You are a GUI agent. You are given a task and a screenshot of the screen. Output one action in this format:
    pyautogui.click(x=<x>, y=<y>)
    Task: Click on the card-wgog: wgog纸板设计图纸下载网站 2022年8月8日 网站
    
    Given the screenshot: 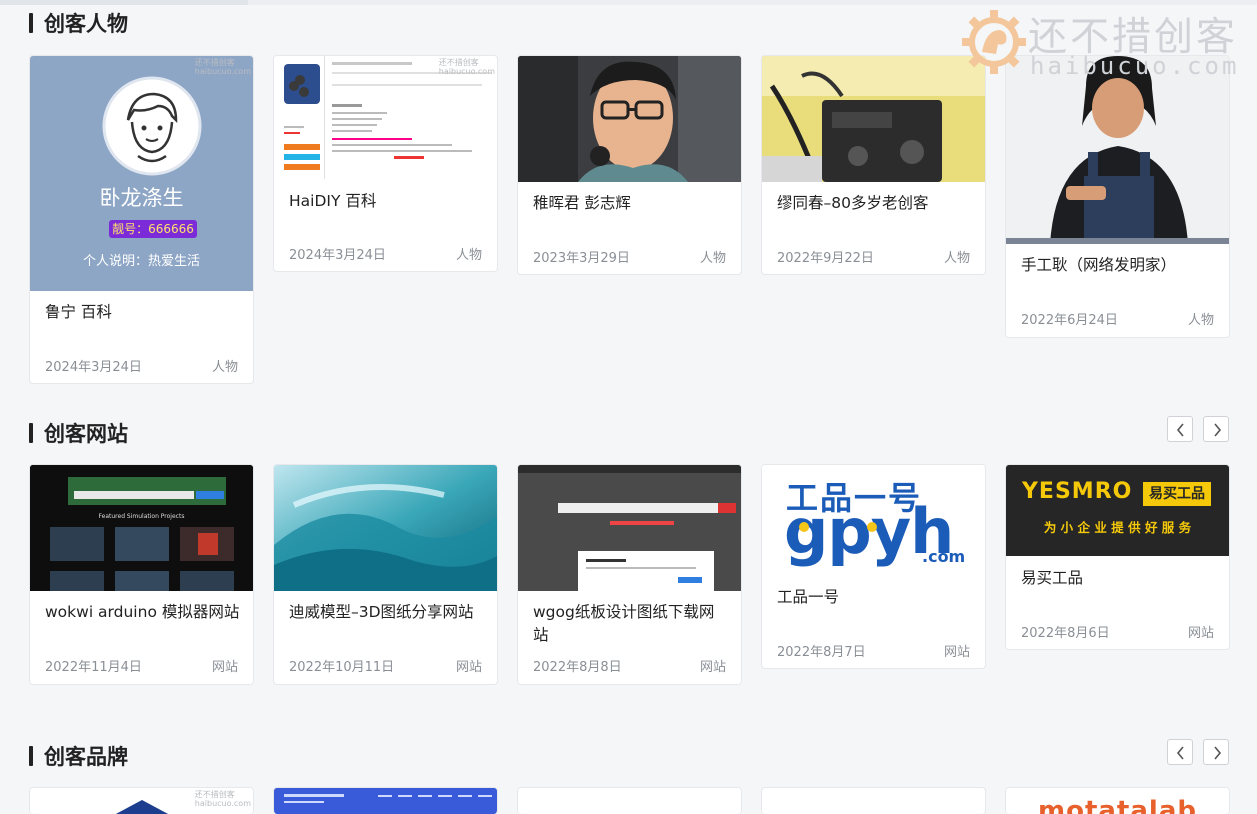 What is the action you would take?
    pyautogui.click(x=629, y=574)
    